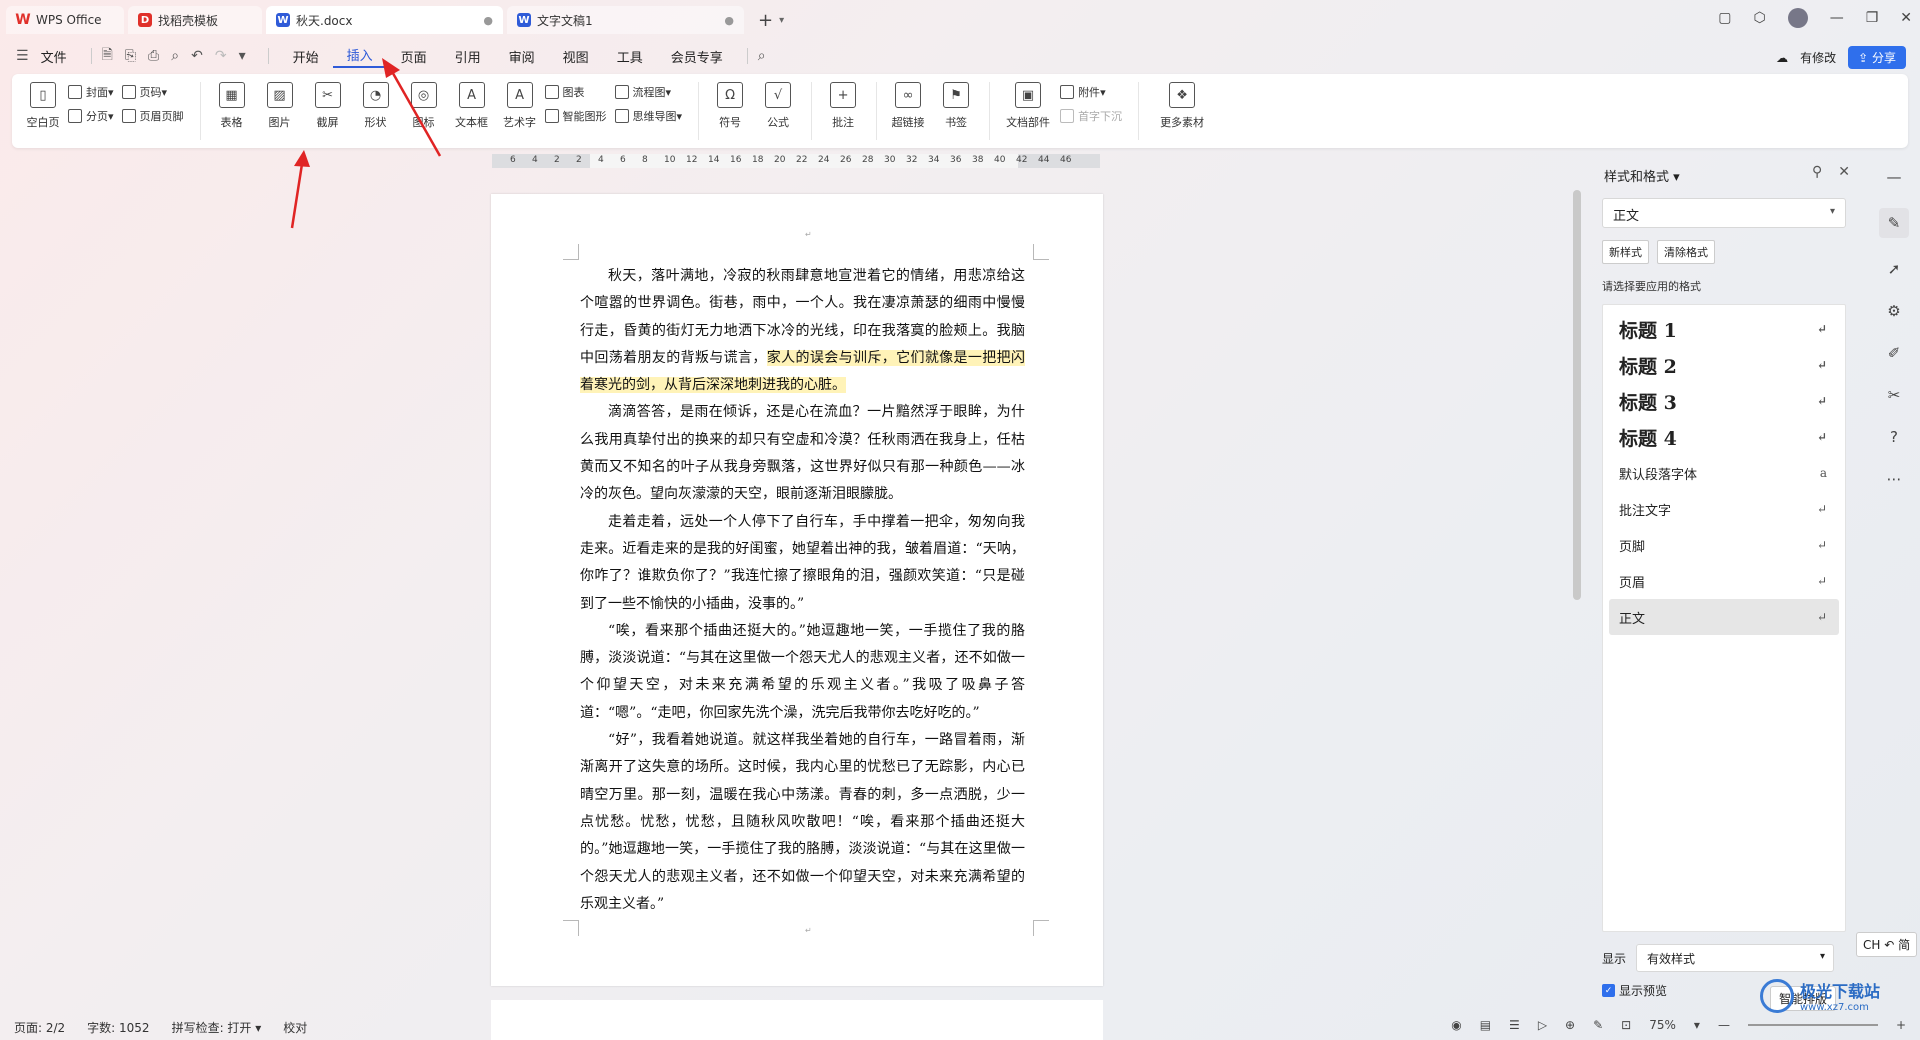 The image size is (1920, 1040). What do you see at coordinates (328, 106) in the screenshot?
I see `screenshot-button: ✂ 截屏` at bounding box center [328, 106].